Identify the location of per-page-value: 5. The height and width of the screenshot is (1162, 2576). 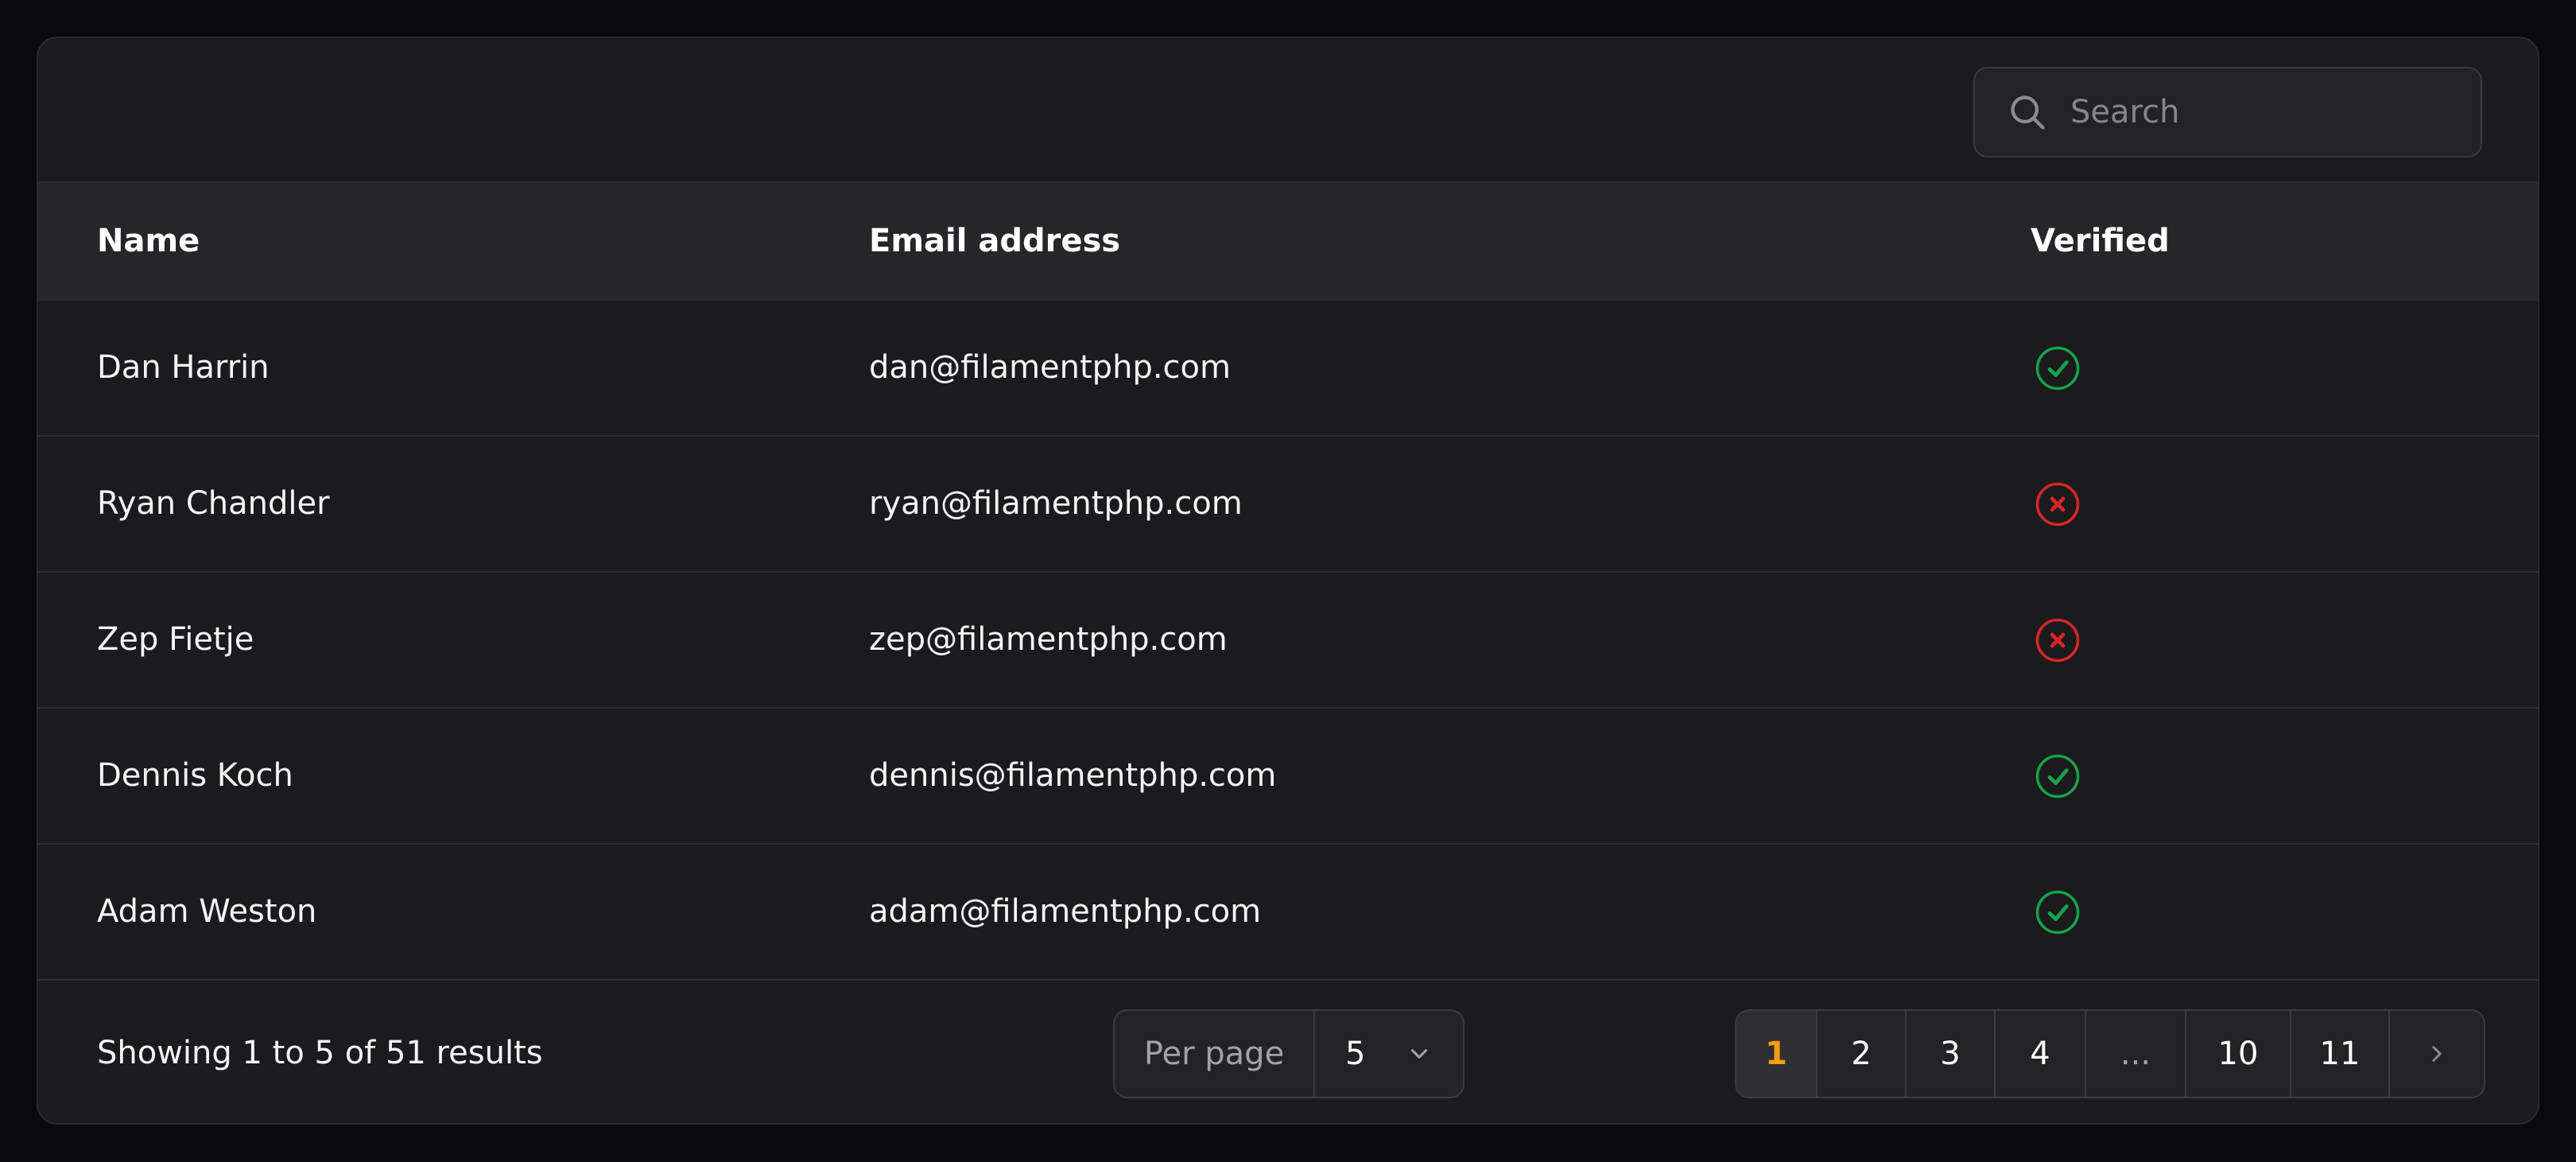
(1356, 1054).